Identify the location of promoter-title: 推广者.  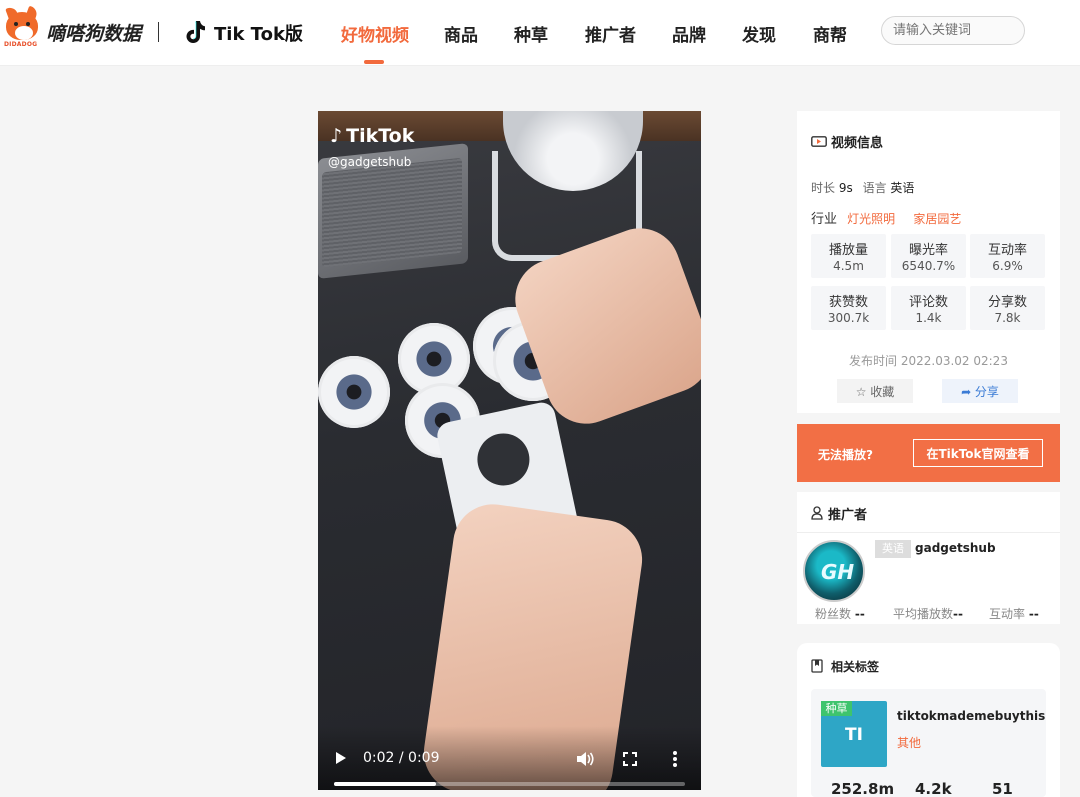
(848, 515).